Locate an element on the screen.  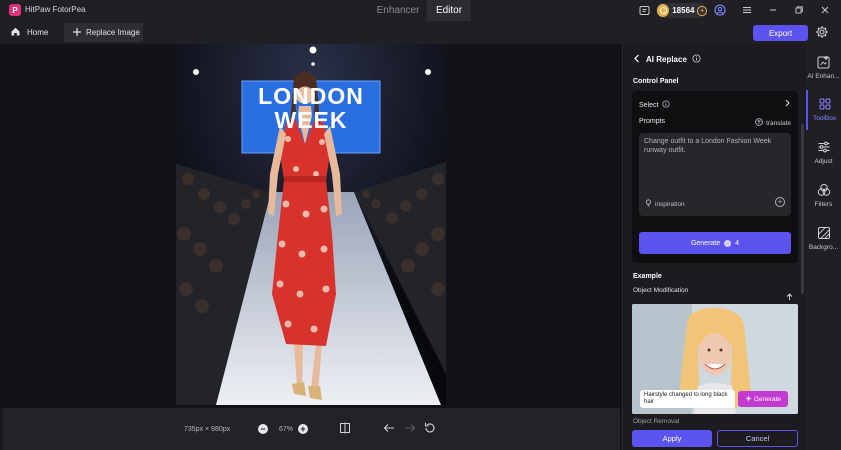
menu-icon is located at coordinates (747, 10).